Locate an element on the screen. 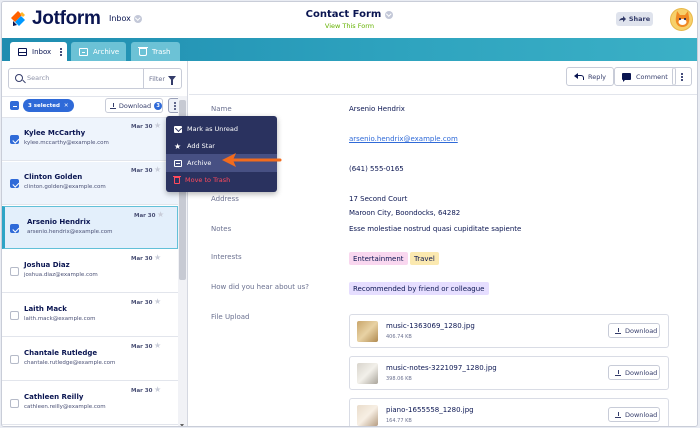 The image size is (700, 428). hear-about-label: How did you hear about us? is located at coordinates (260, 287).